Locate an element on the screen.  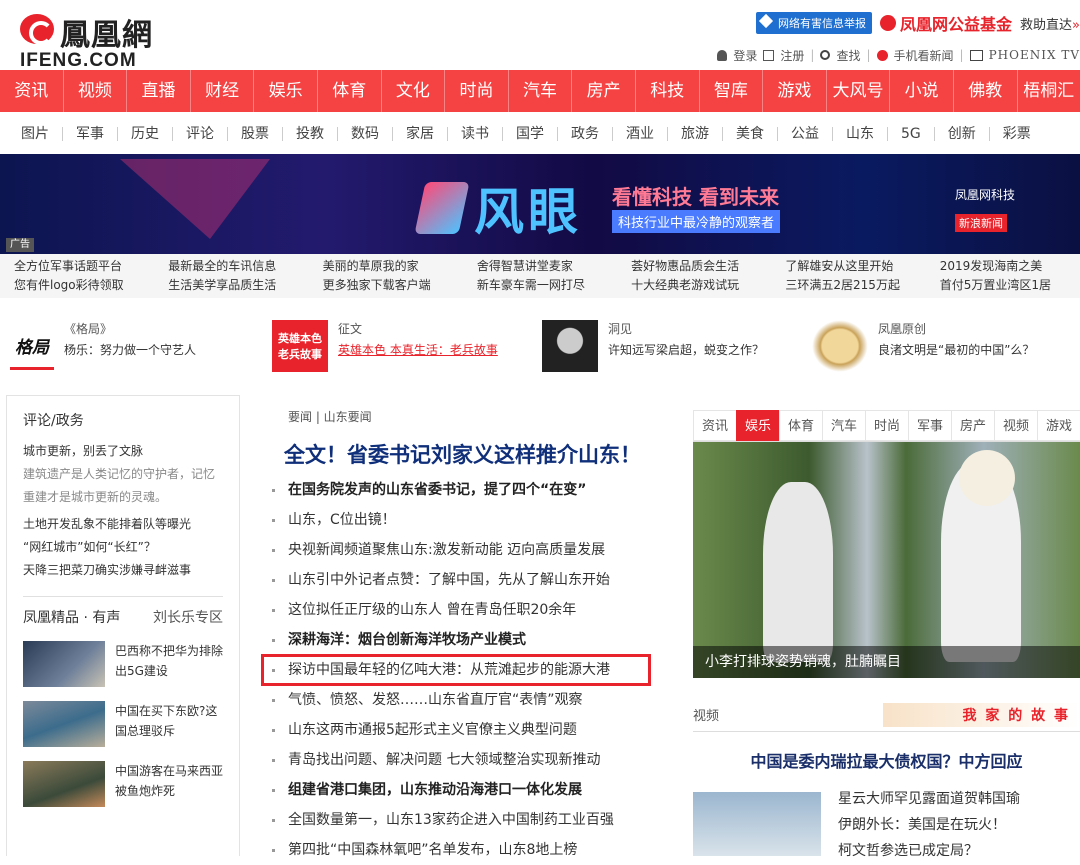
main-nav-item: 科技 is located at coordinates (668, 91).